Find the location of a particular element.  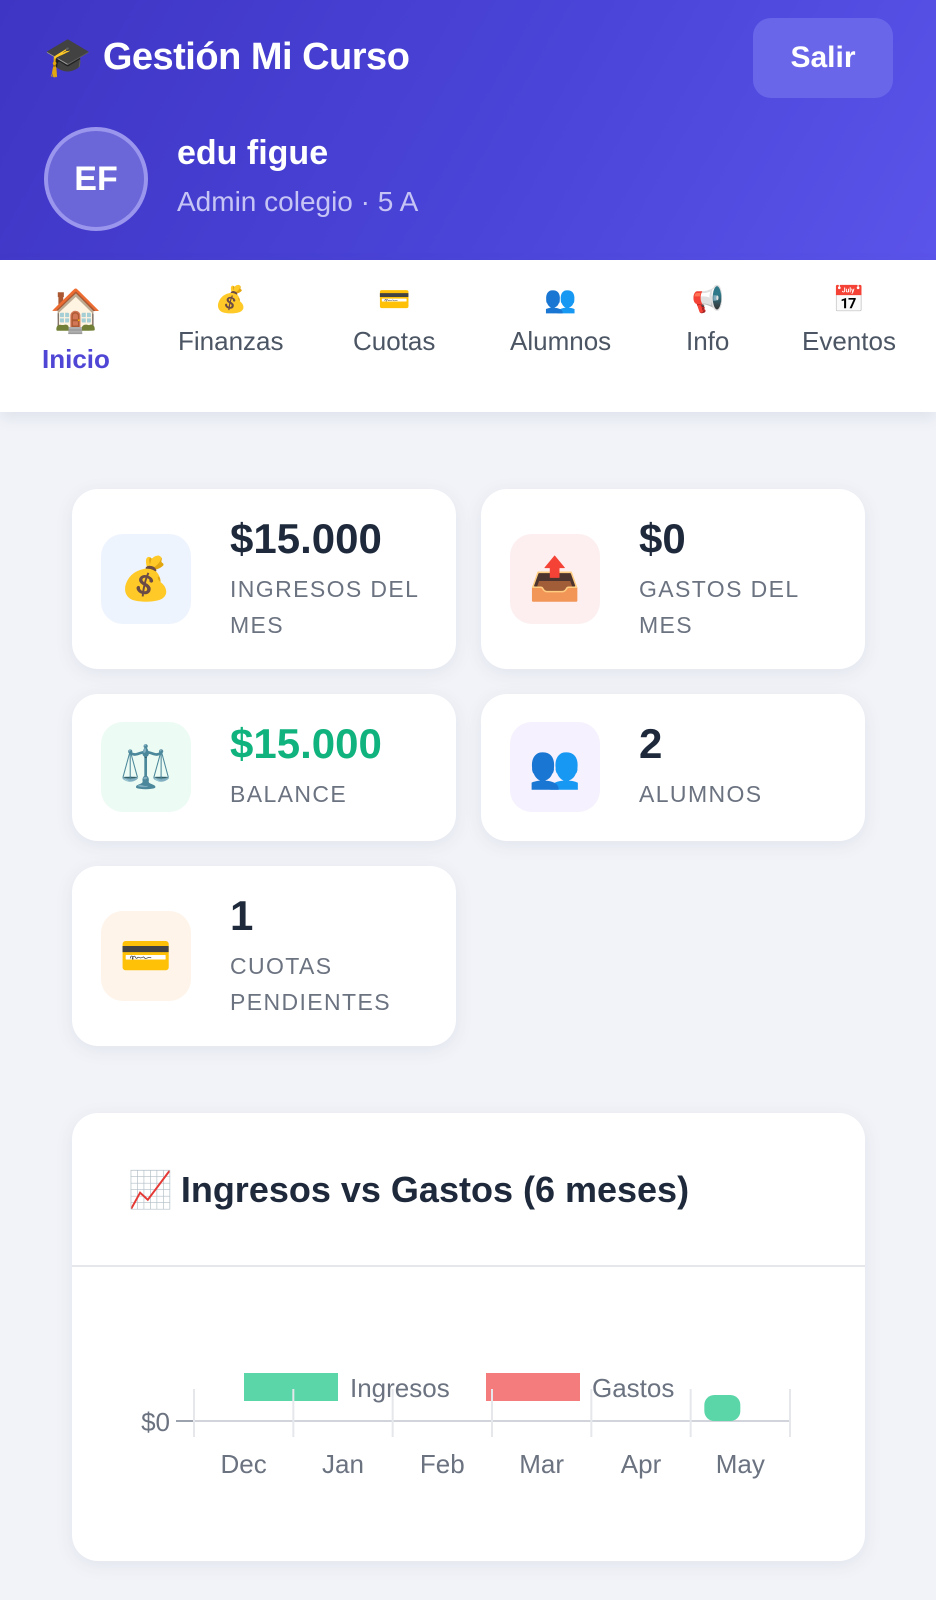

tab-label: Finanzas is located at coordinates (231, 341).